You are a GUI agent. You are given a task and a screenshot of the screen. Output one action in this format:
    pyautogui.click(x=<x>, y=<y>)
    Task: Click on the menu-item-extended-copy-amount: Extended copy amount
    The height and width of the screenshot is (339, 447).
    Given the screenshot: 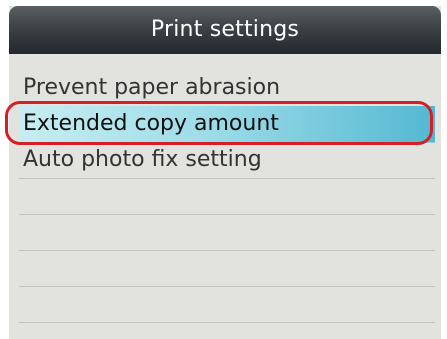 What is the action you would take?
    pyautogui.click(x=227, y=124)
    